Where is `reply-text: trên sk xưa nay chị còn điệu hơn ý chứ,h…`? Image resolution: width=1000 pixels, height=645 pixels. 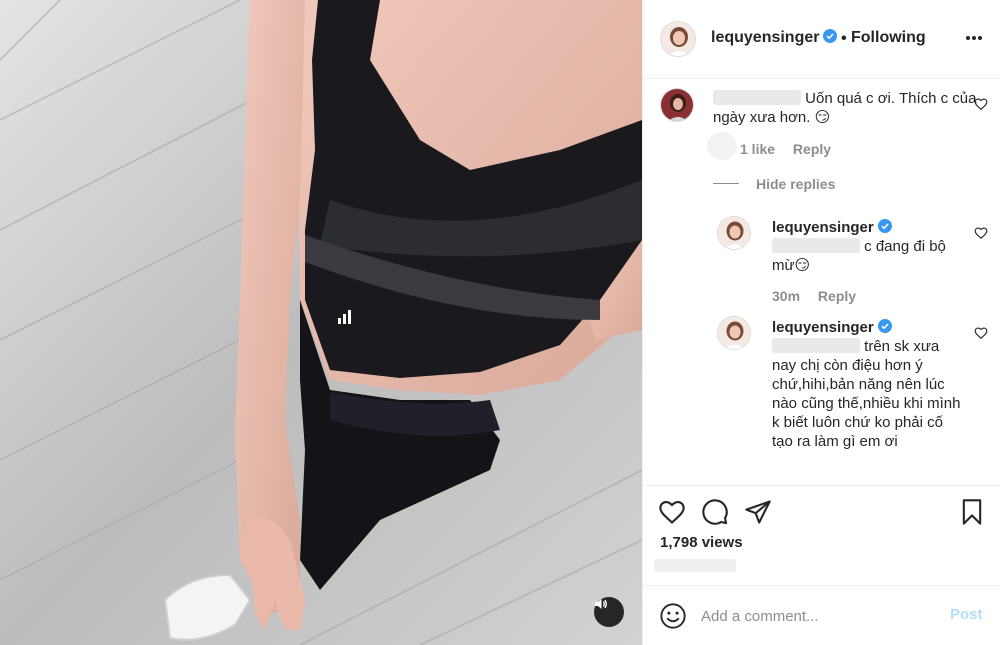 reply-text: trên sk xưa nay chị còn điệu hơn ý chứ,h… is located at coordinates (866, 394).